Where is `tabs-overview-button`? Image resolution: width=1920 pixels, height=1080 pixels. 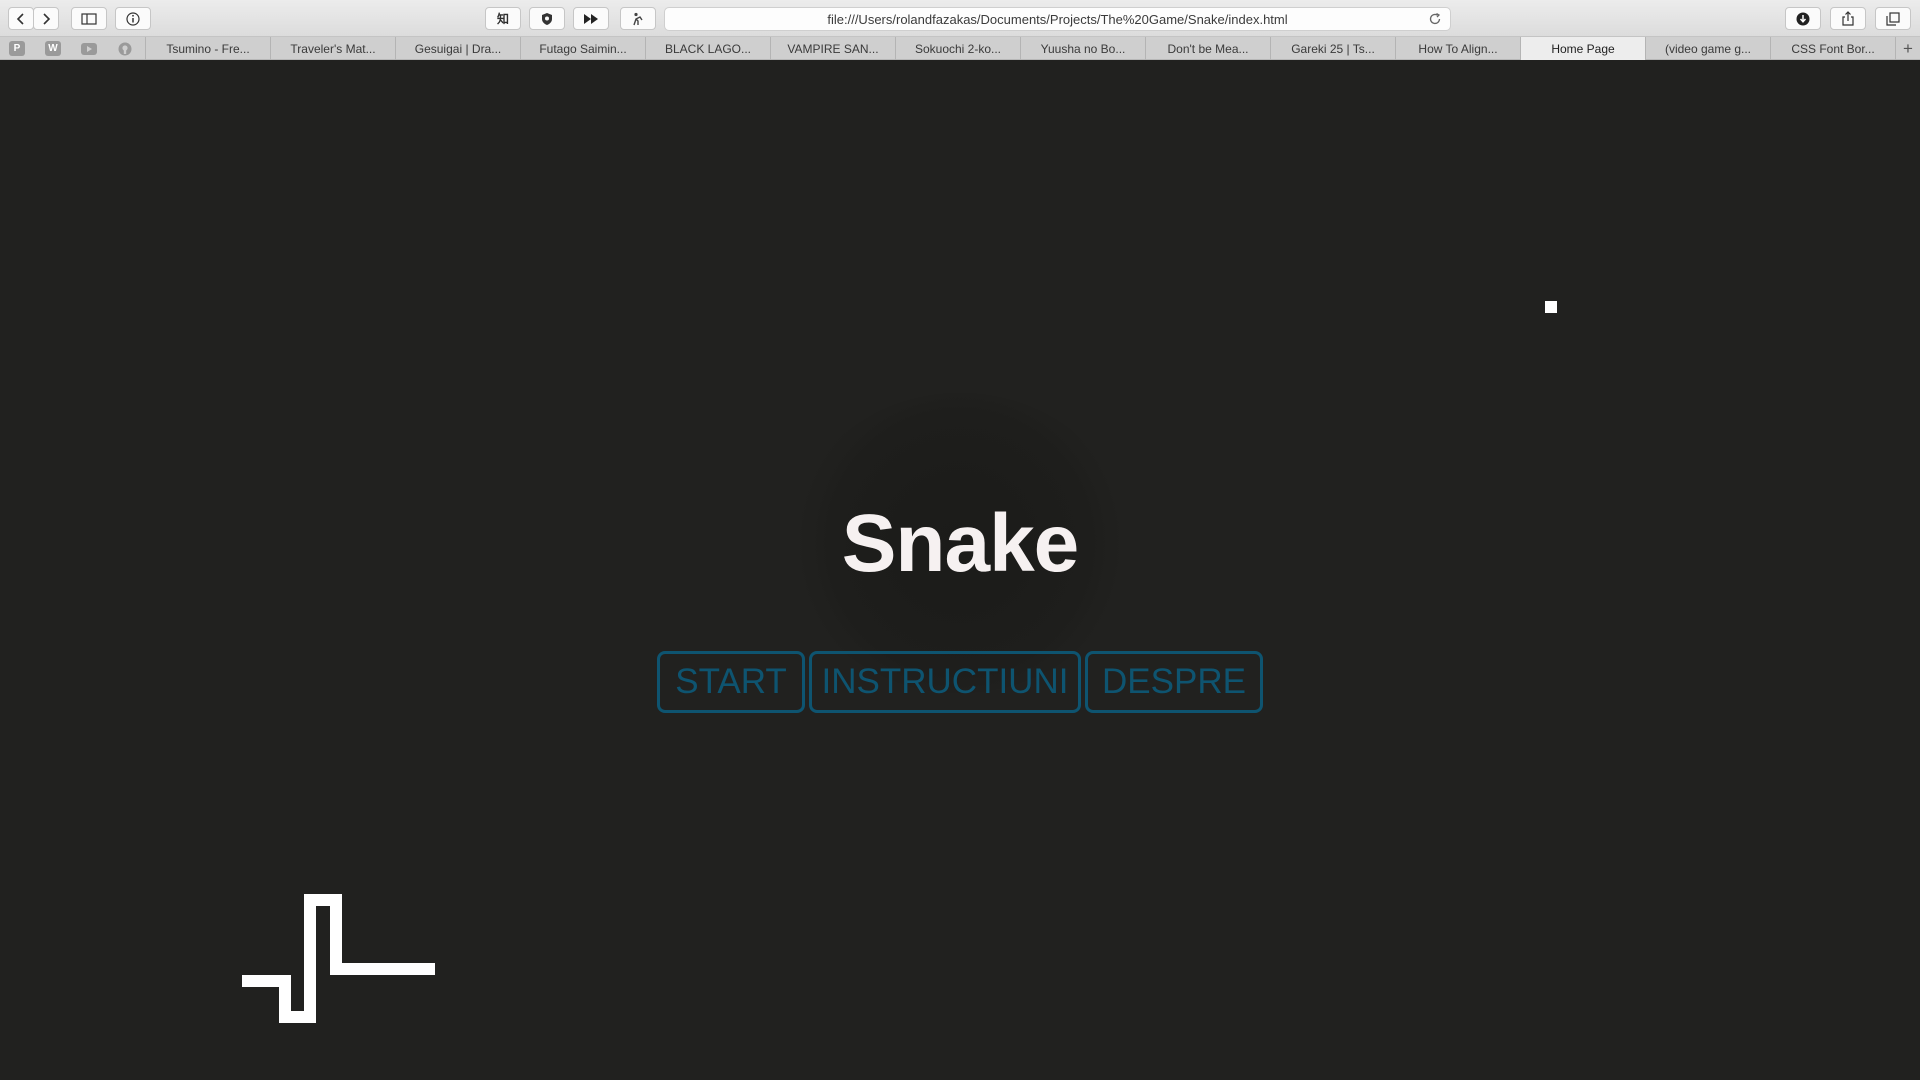 tabs-overview-button is located at coordinates (1893, 18).